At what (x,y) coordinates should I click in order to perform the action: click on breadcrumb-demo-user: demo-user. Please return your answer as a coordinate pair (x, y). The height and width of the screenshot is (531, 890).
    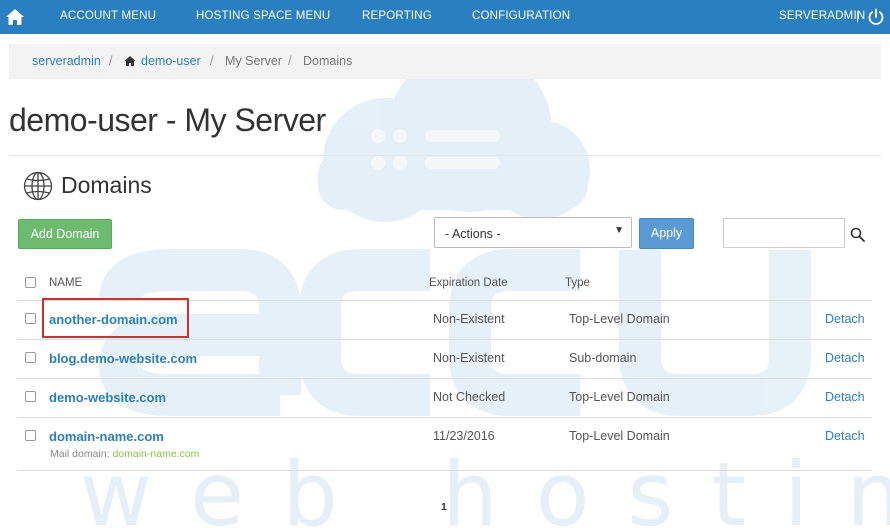
    Looking at the image, I should click on (171, 61).